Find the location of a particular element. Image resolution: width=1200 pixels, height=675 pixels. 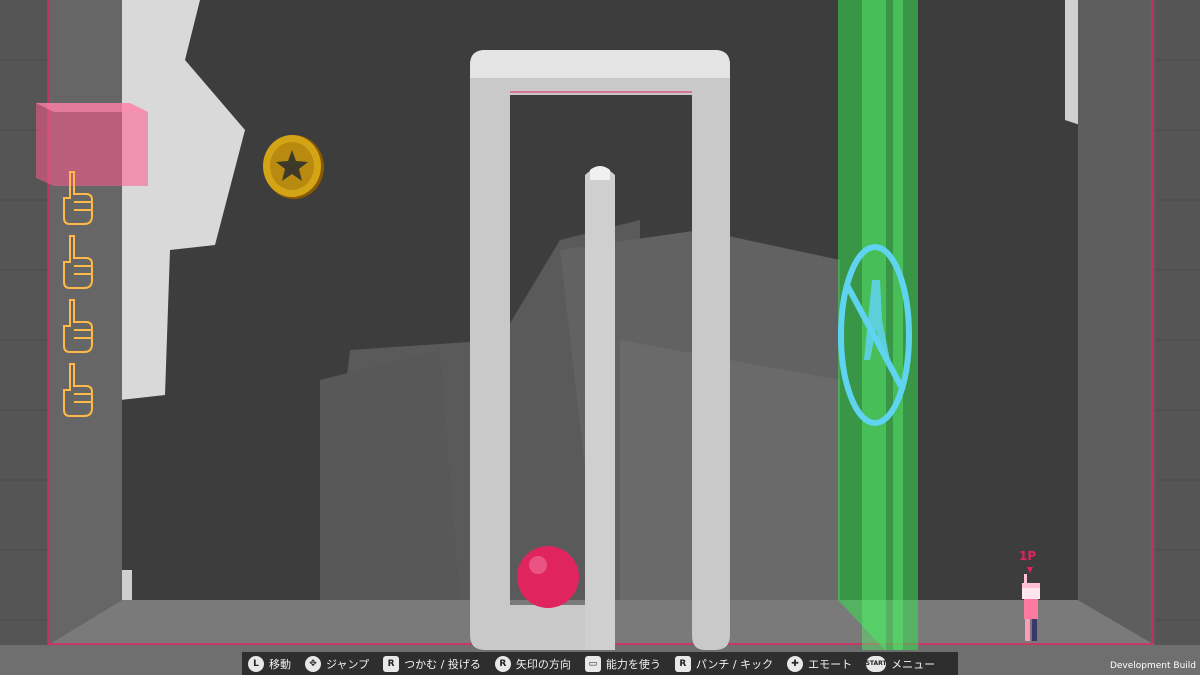

right-stick-icon: R is located at coordinates (502, 663).